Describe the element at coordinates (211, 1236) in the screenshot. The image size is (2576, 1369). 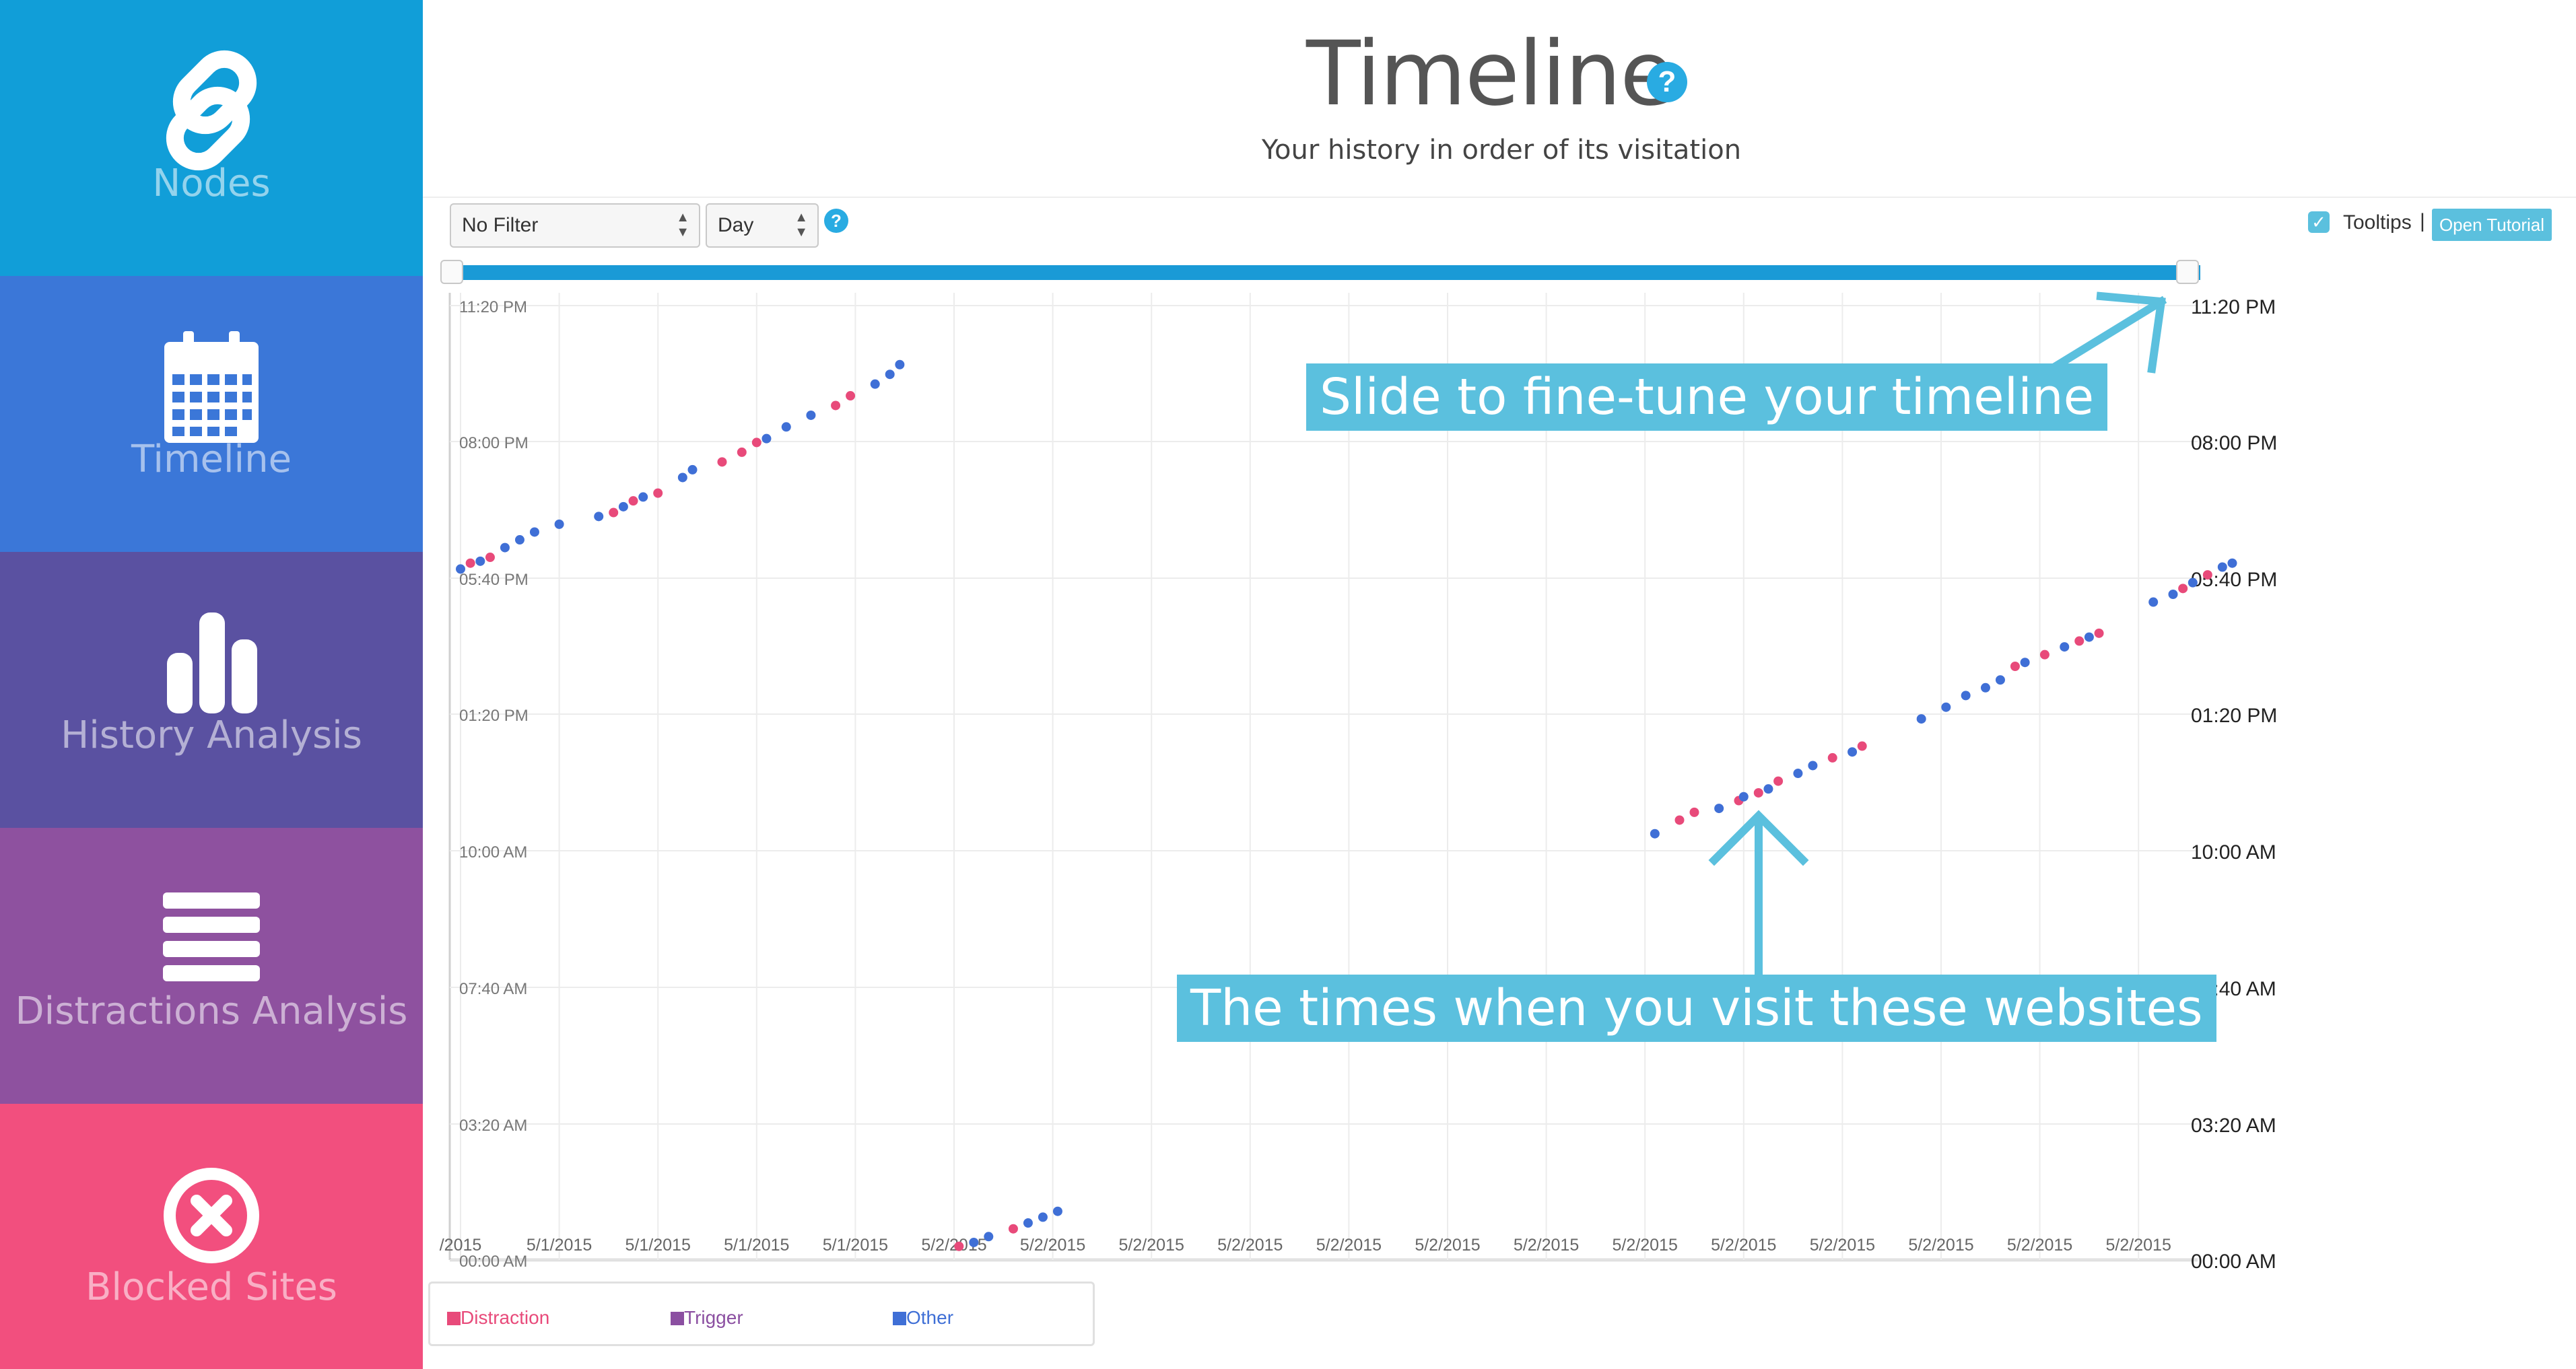
I see `sidebar-item-blocked-sites: Blocked Sites` at that location.